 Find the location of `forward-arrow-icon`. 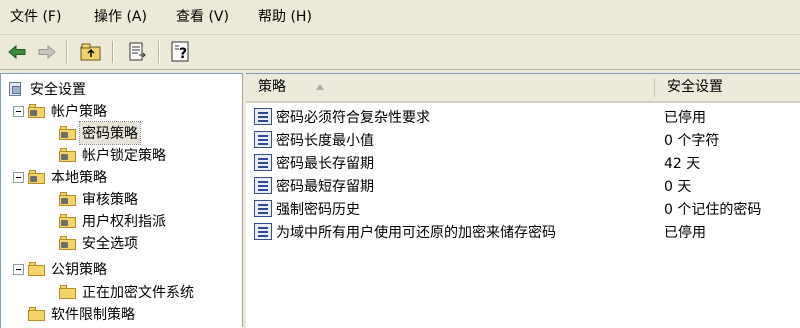

forward-arrow-icon is located at coordinates (47, 52).